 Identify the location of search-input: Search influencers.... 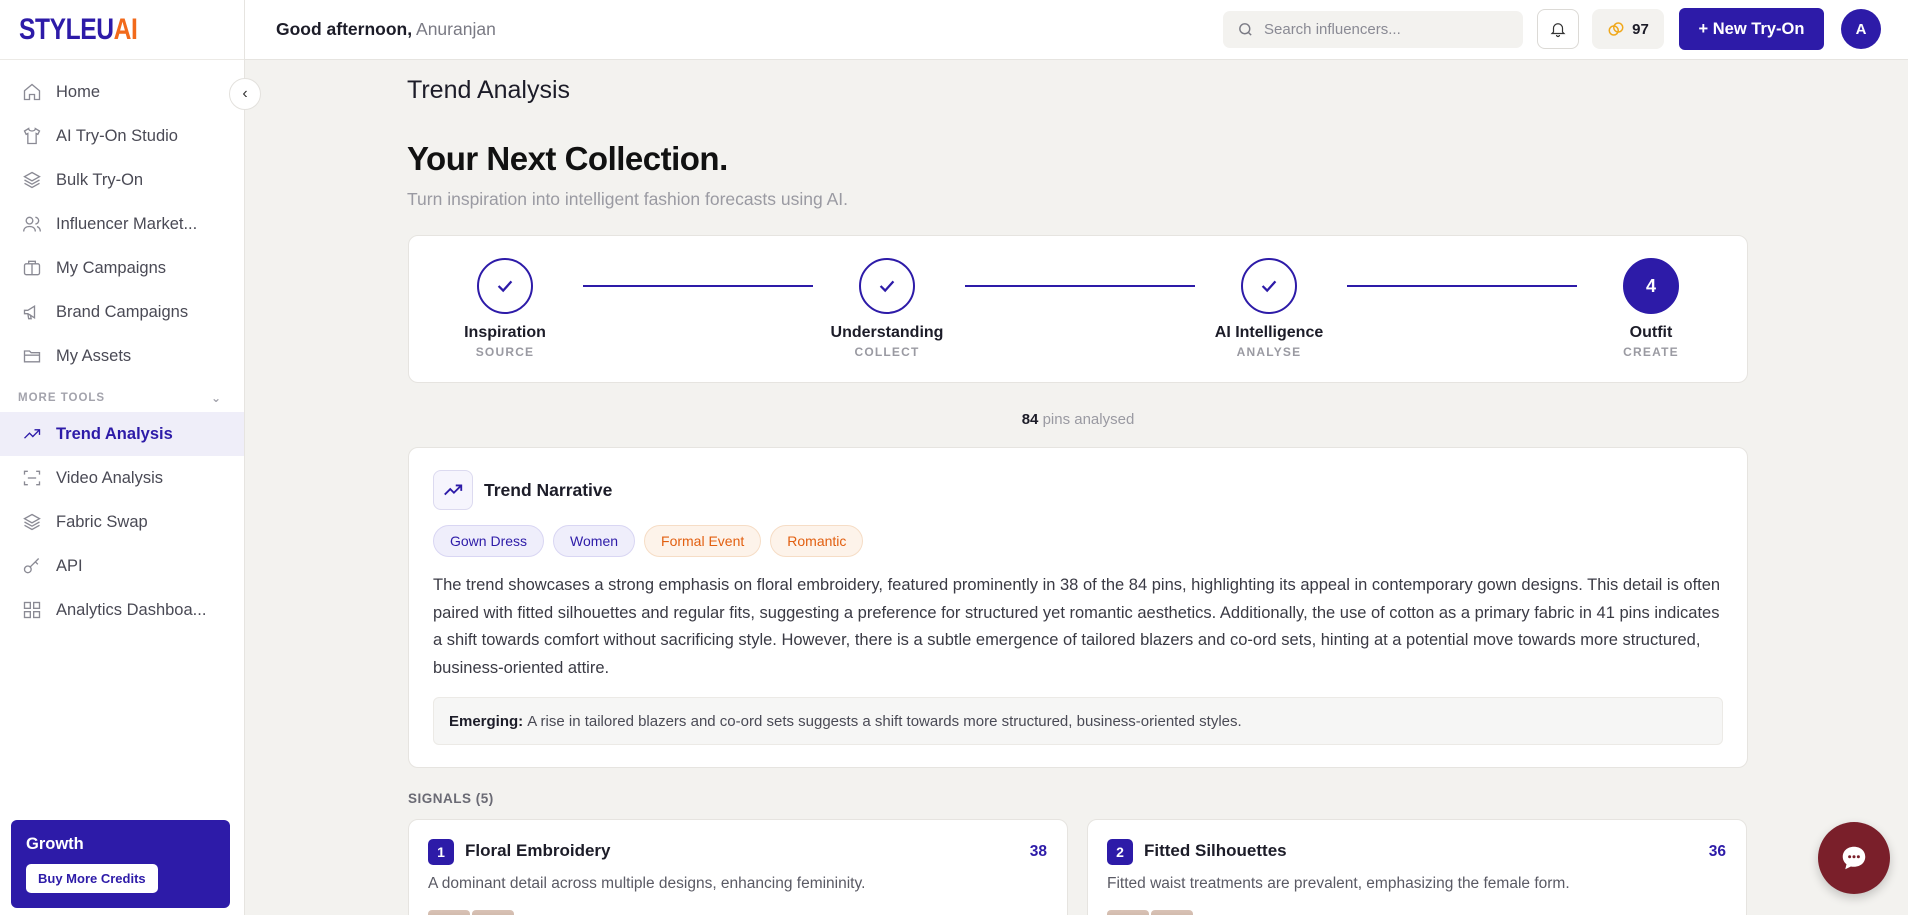
(1373, 29).